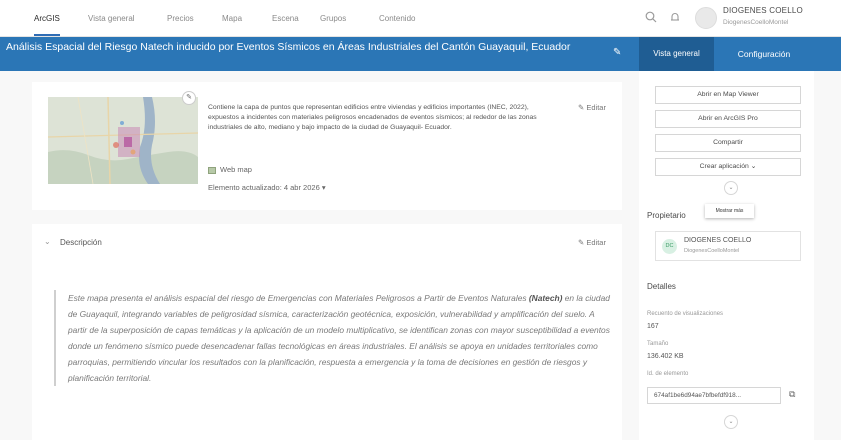 This screenshot has height=440, width=841. I want to click on share-button: Compartir, so click(728, 143).